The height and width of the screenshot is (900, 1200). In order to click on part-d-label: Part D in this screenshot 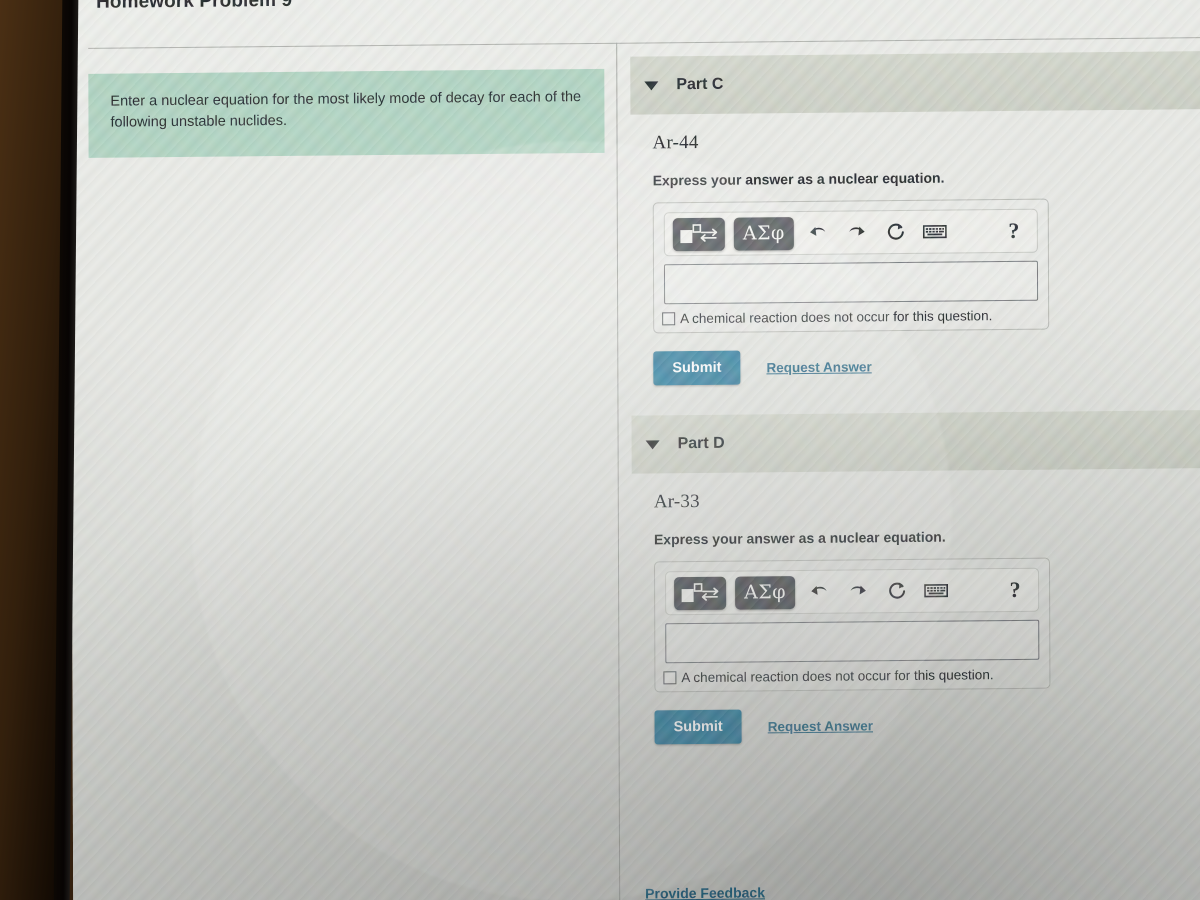, I will do `click(701, 443)`.